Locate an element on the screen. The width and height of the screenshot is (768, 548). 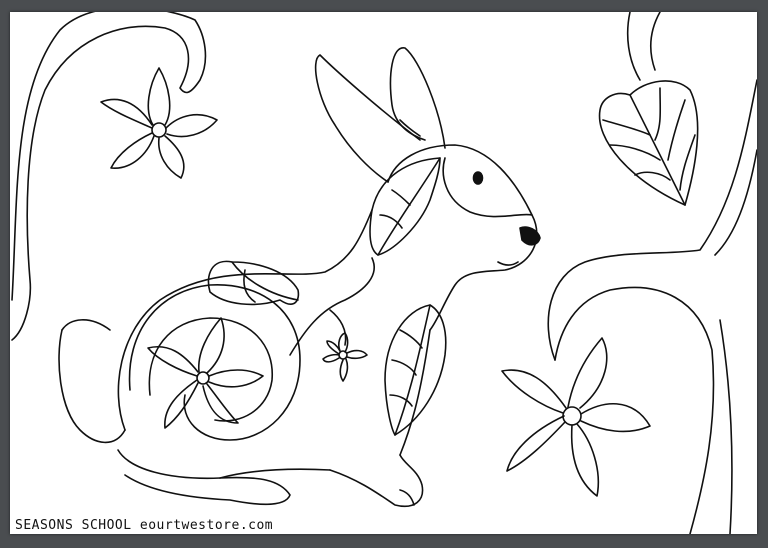
right-vine is located at coordinates (652, 220).